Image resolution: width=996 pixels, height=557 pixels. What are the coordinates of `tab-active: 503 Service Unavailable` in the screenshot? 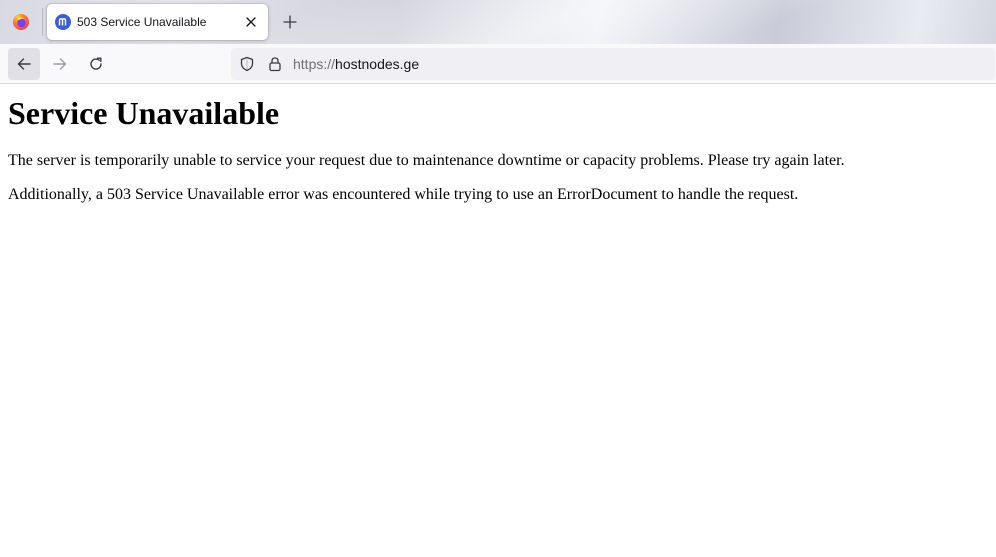 It's located at (157, 22).